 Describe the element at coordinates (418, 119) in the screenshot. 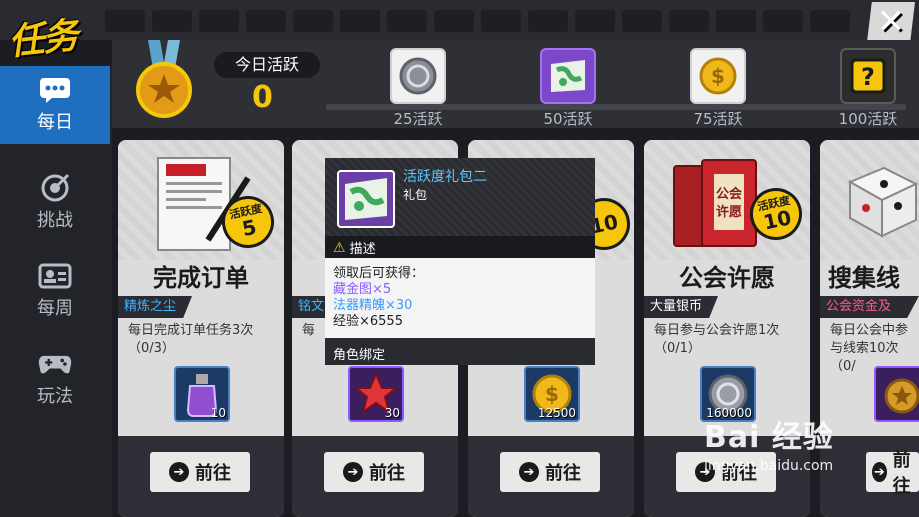

I see `milestone-label: 25活跃` at that location.